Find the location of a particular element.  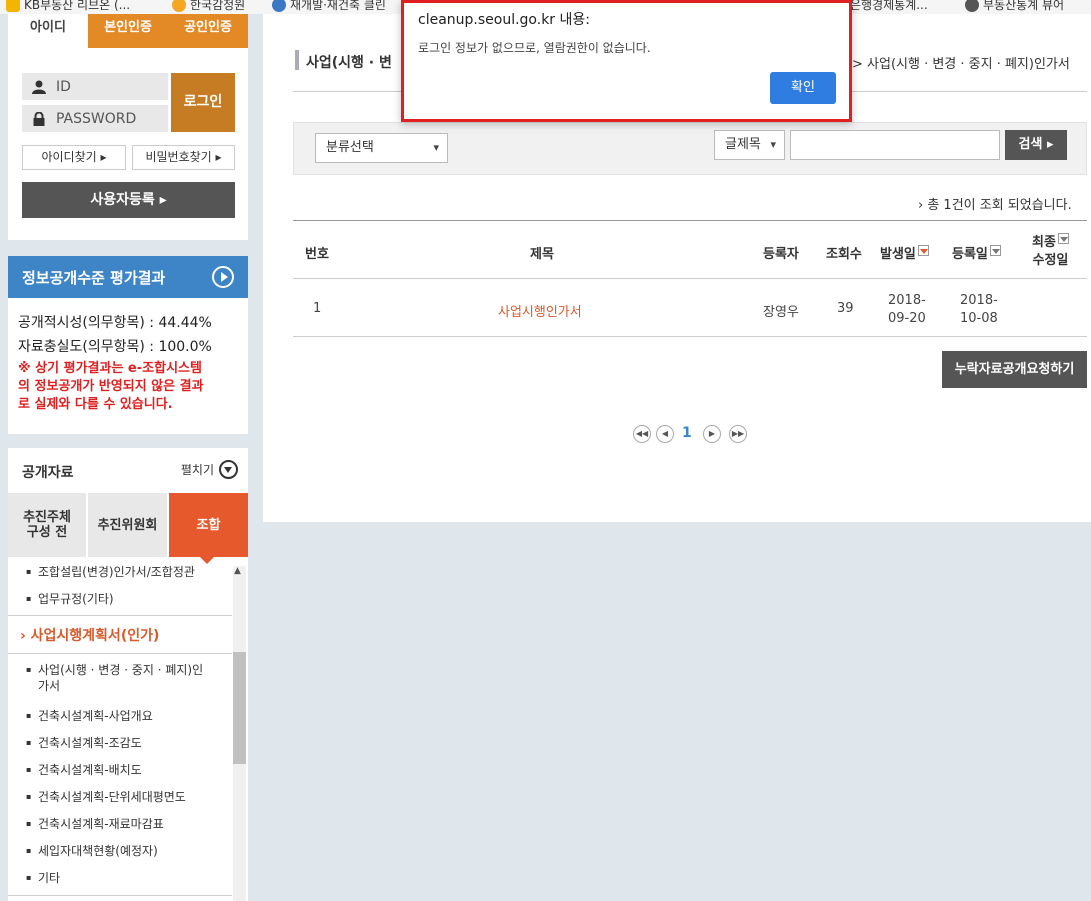

find-id-button: 아이디찾기 ▸ is located at coordinates (74, 157).